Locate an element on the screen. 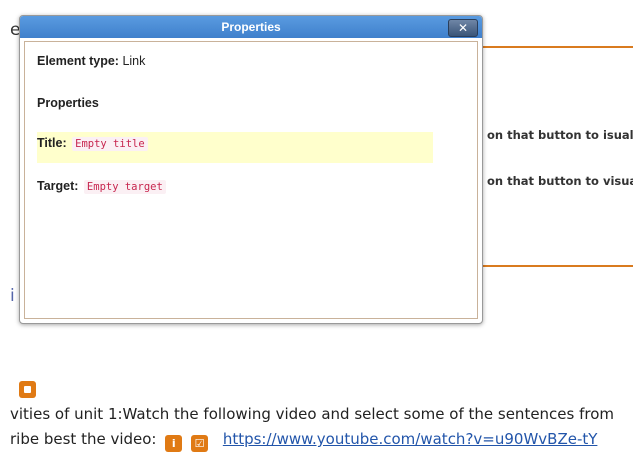 The height and width of the screenshot is (452, 633). dialog-title: Properties is located at coordinates (251, 27).